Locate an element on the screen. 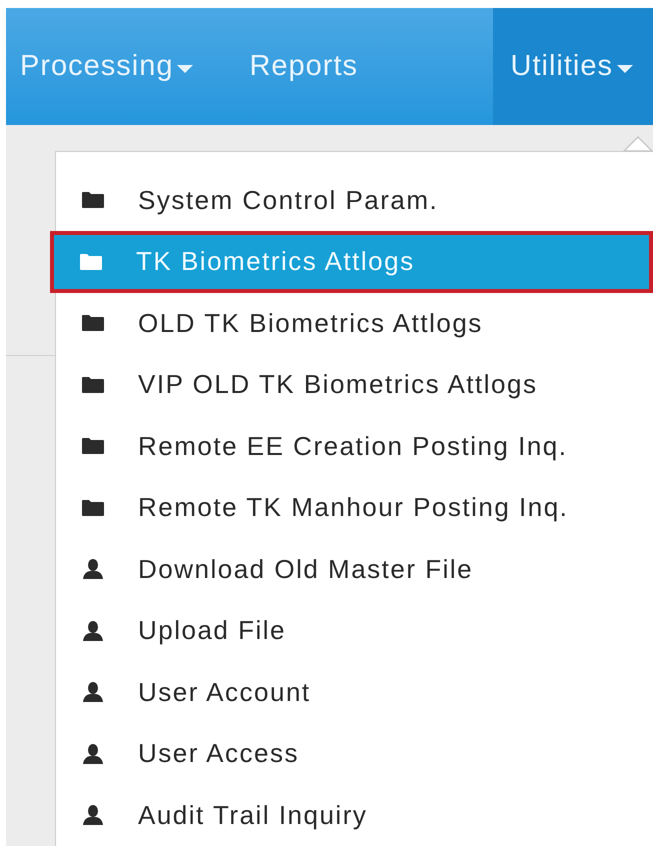 The height and width of the screenshot is (846, 653). menu-item: Audit Trail Inquiry is located at coordinates (354, 815).